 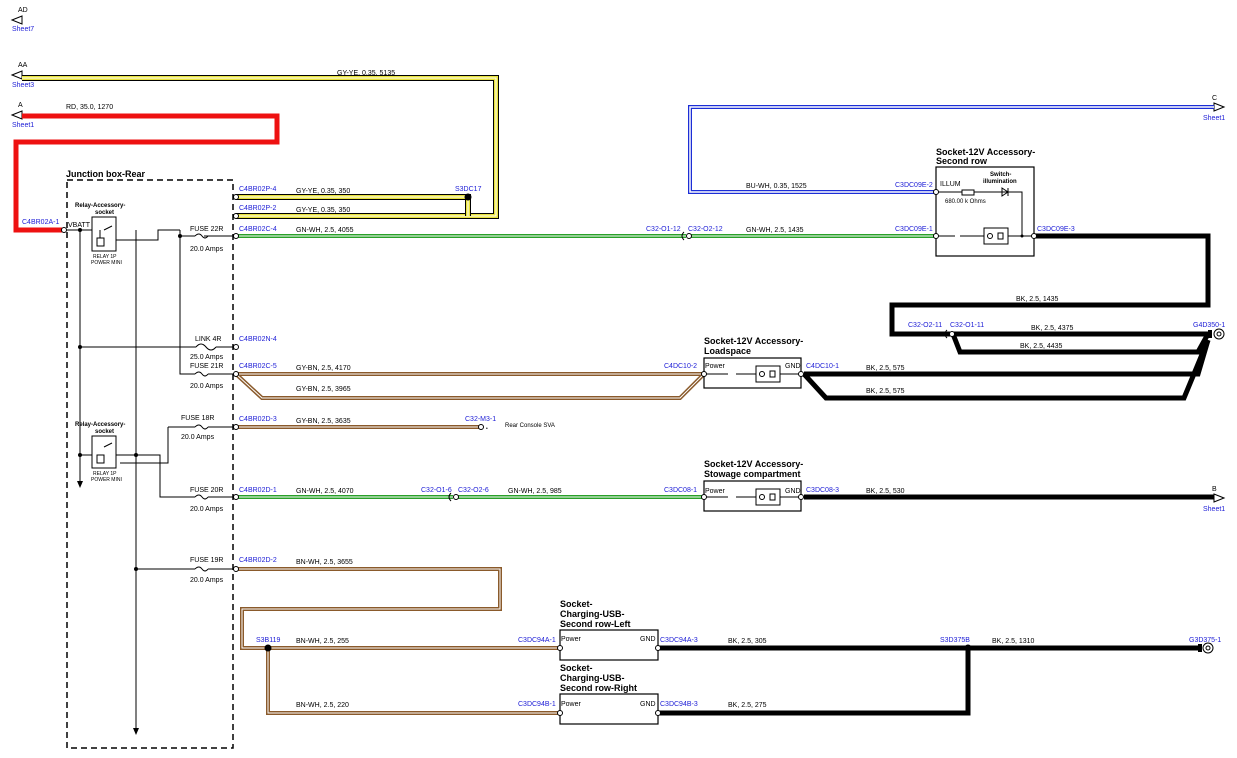 I want to click on fuse-19r: FUSE 19R 20.0 Amps, so click(x=213, y=570).